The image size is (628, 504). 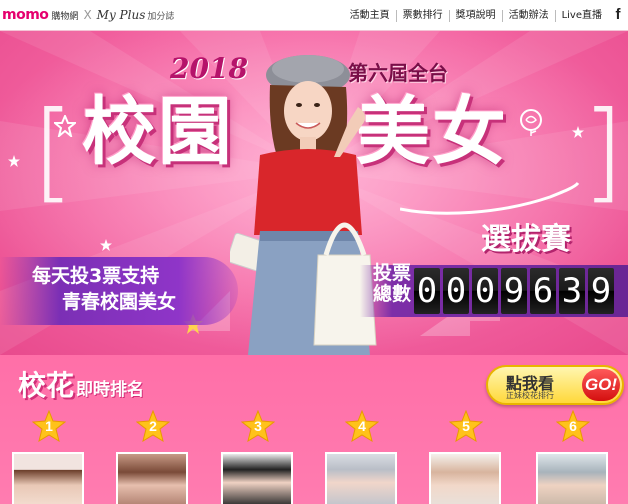 I want to click on momo-logo-caption: 購物網, so click(x=65, y=16).